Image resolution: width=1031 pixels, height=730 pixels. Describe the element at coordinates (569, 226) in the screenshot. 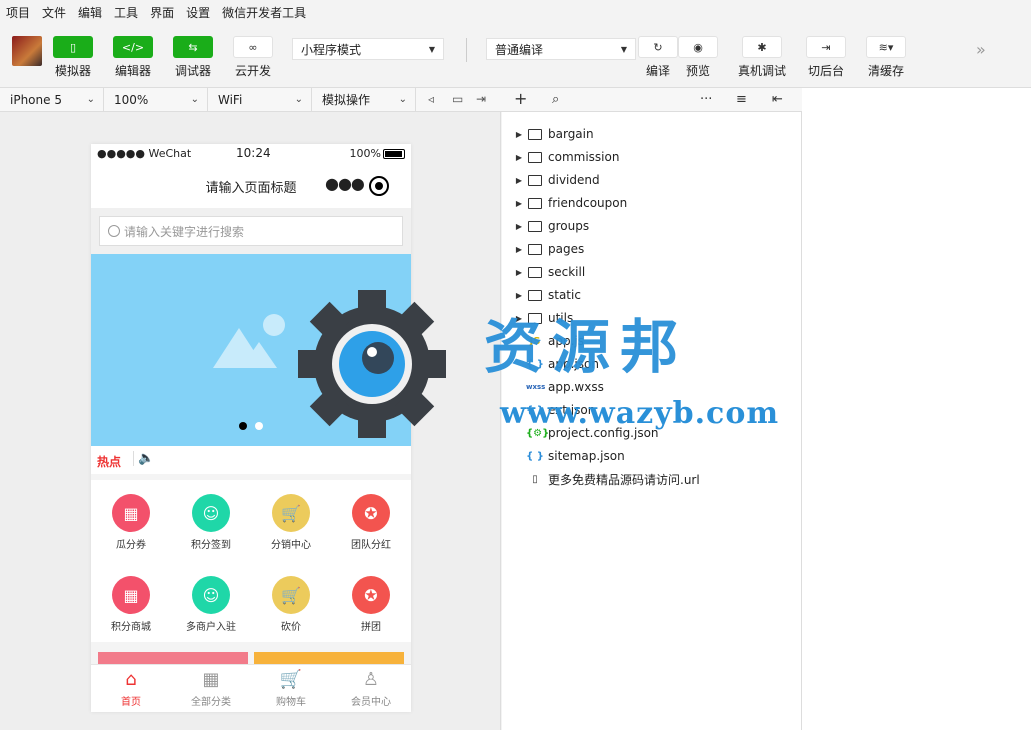

I see `tree-item-label: groups` at that location.